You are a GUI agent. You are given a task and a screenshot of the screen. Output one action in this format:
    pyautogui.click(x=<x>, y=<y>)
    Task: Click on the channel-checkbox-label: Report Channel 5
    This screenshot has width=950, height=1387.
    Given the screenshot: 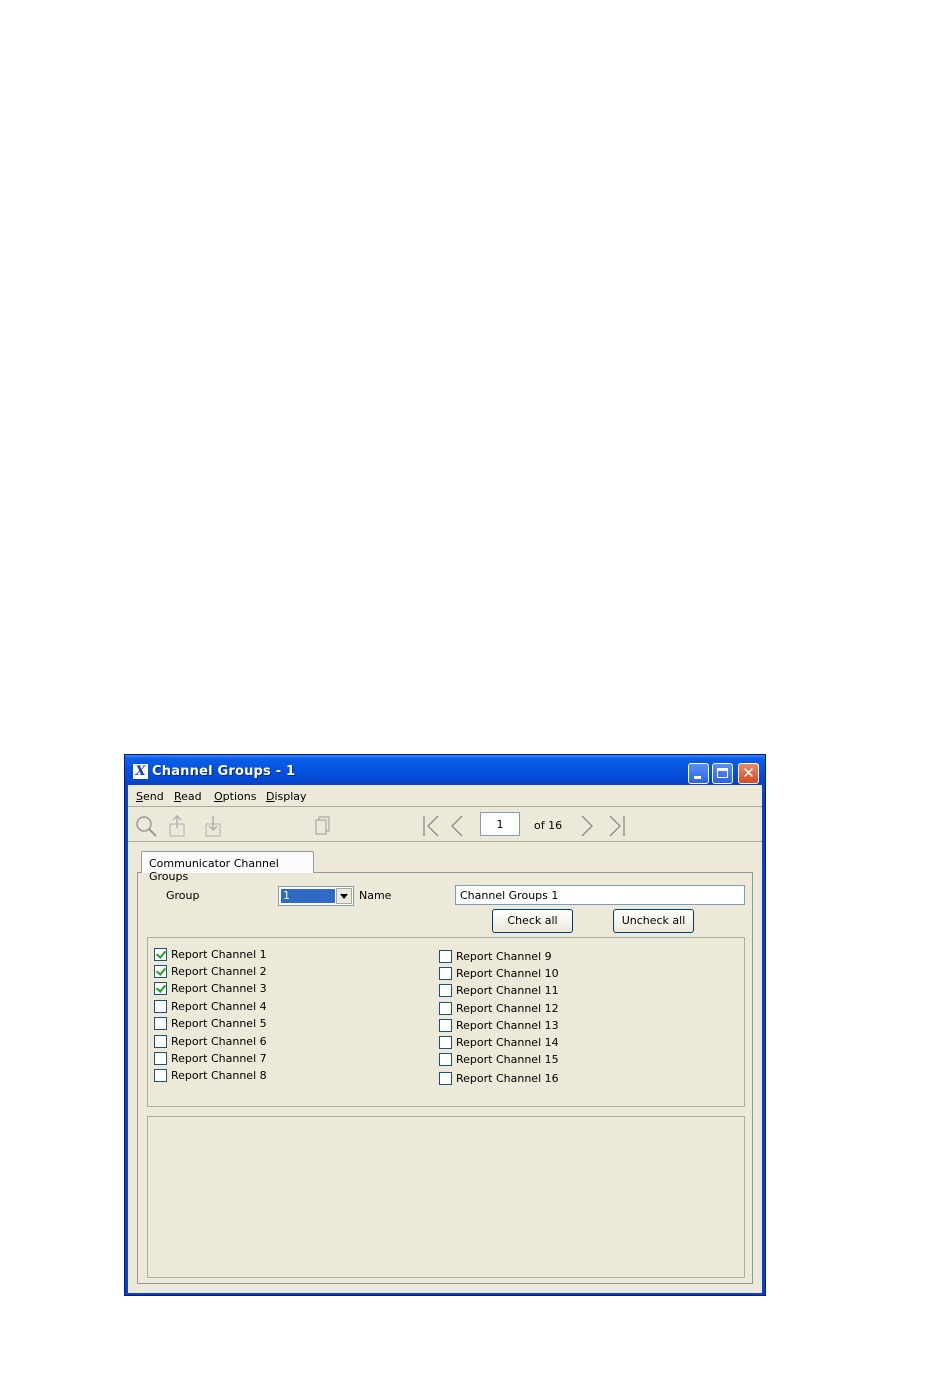 What is the action you would take?
    pyautogui.click(x=219, y=1023)
    